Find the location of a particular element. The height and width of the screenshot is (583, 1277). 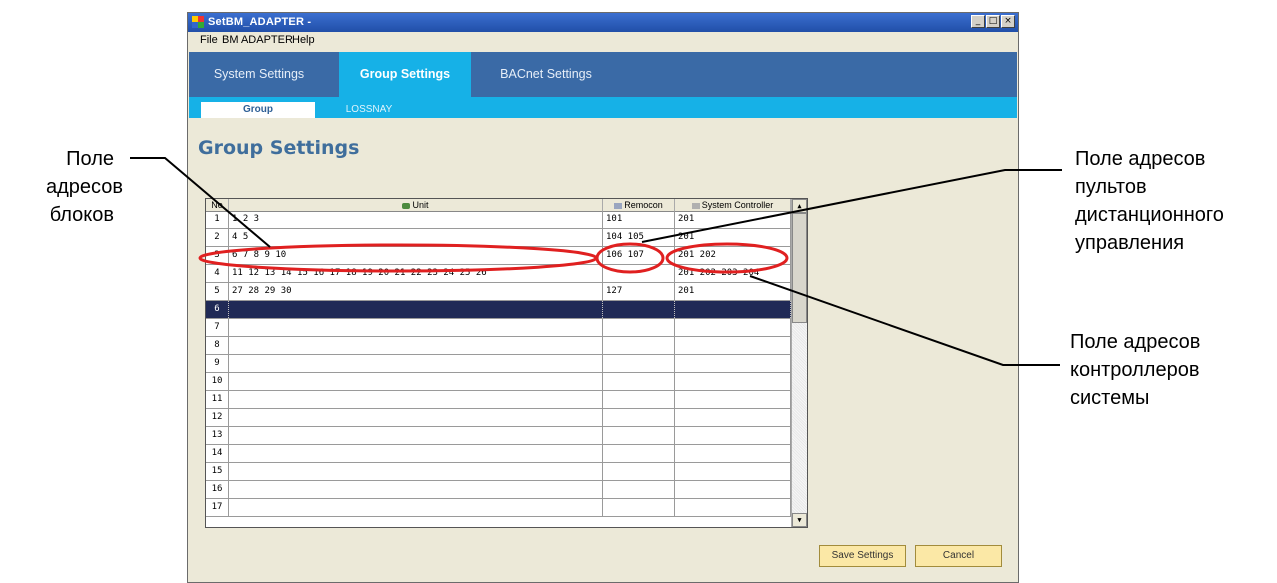

header-unit-label: Unit is located at coordinates (420, 205).